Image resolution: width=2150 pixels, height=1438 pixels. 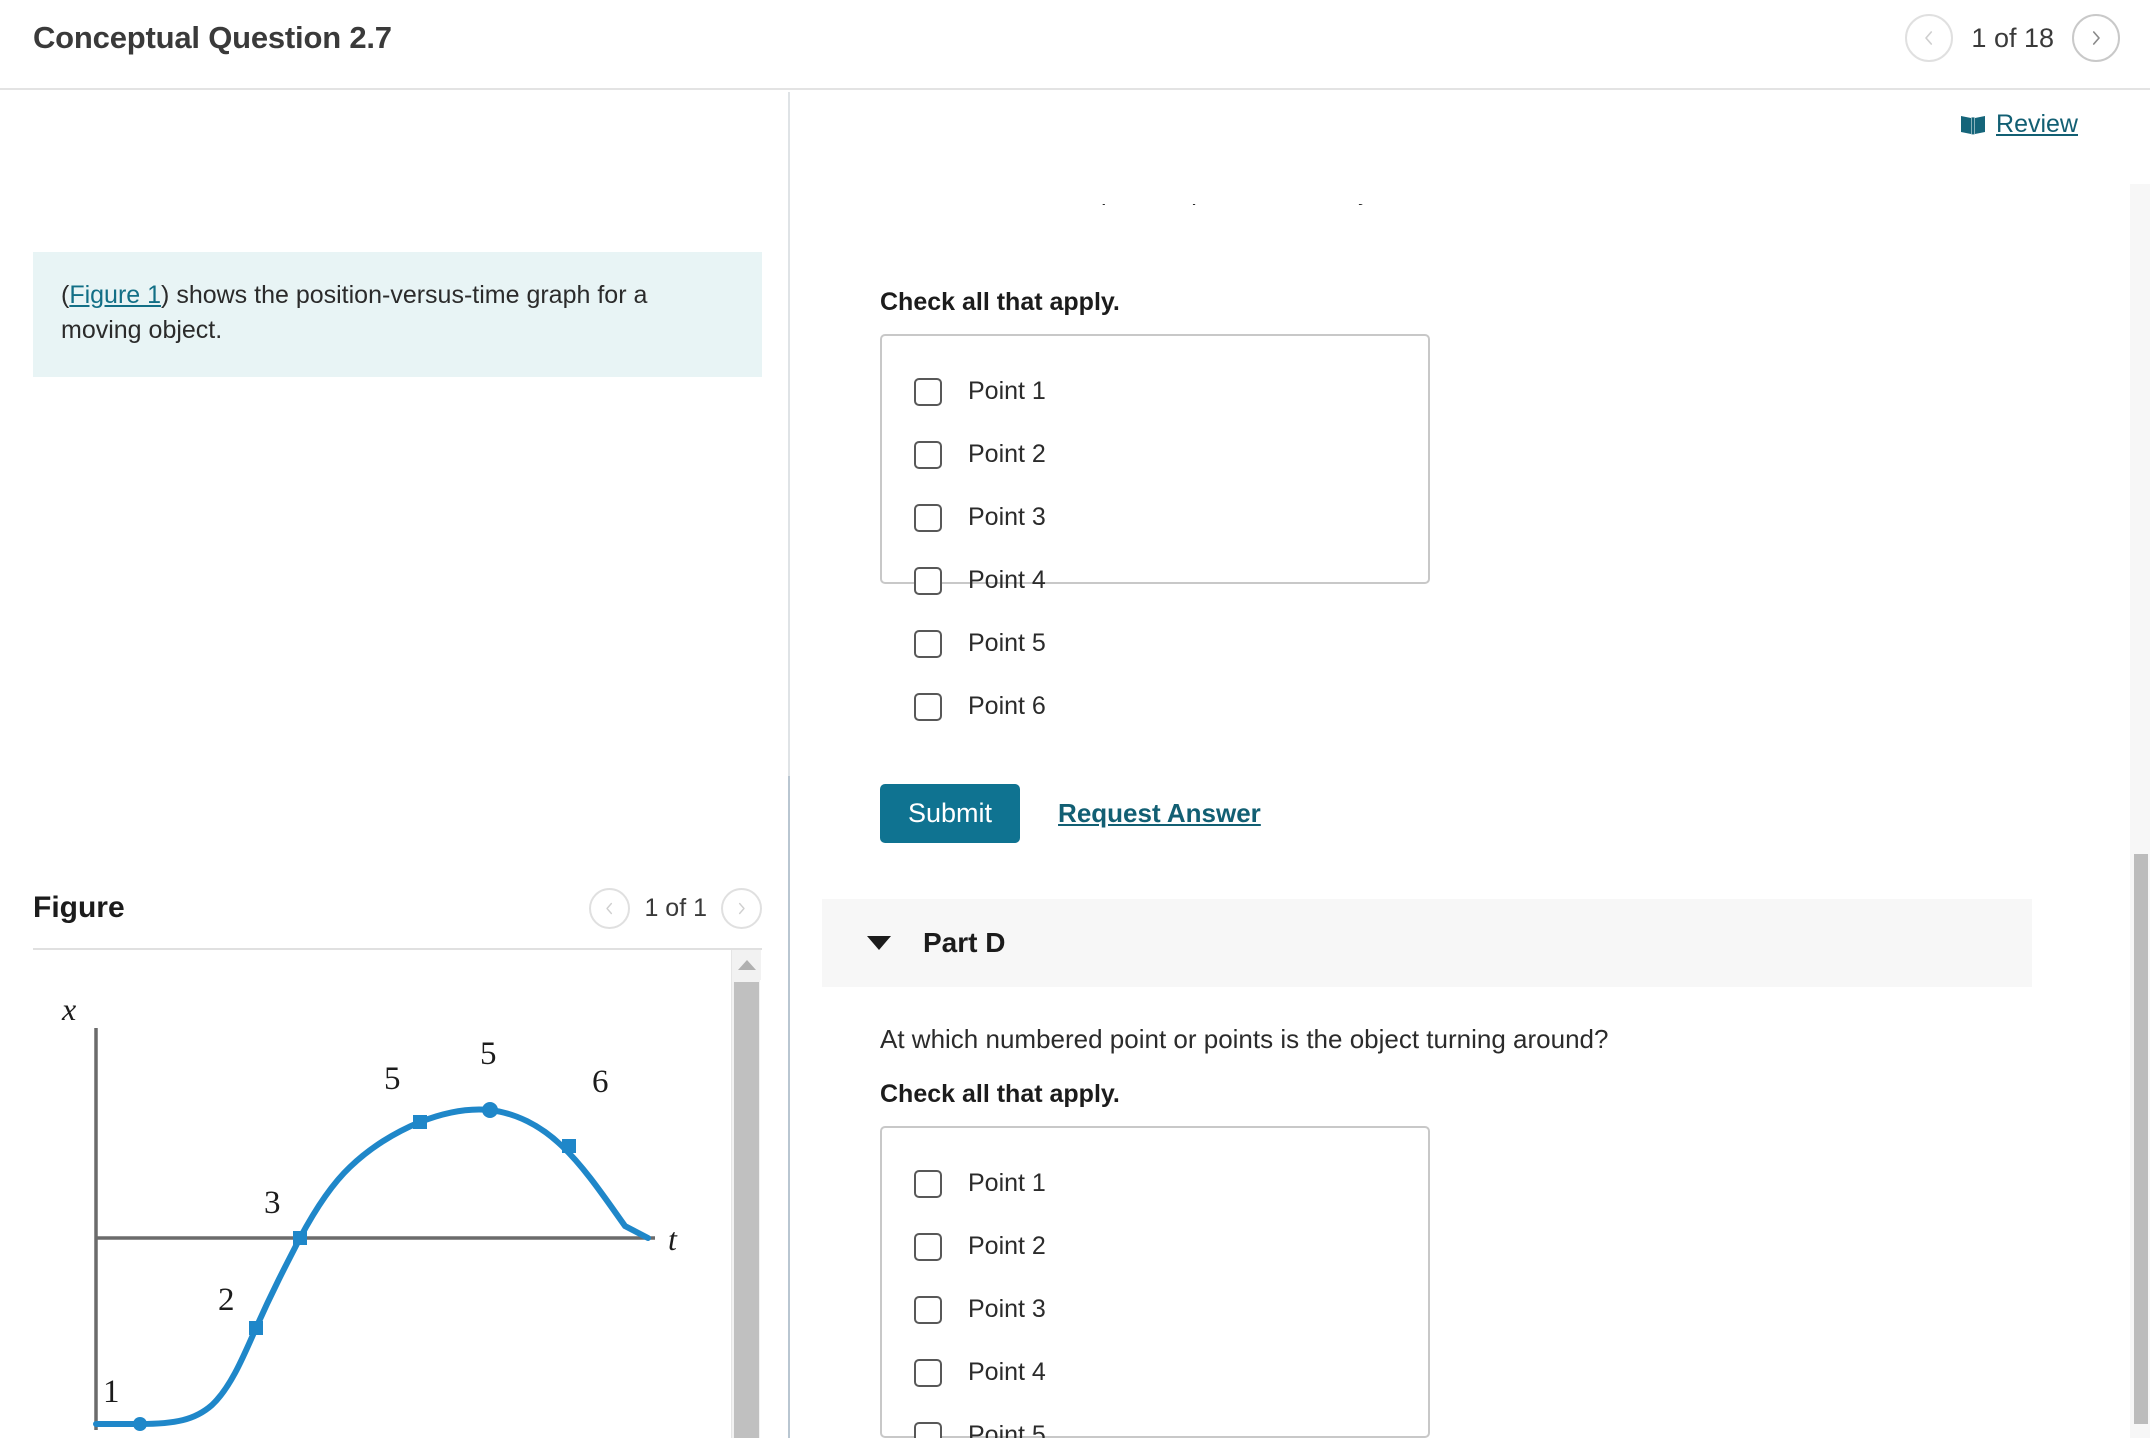 I want to click on part-d-choice-5: Point 5, so click(x=1155, y=1421).